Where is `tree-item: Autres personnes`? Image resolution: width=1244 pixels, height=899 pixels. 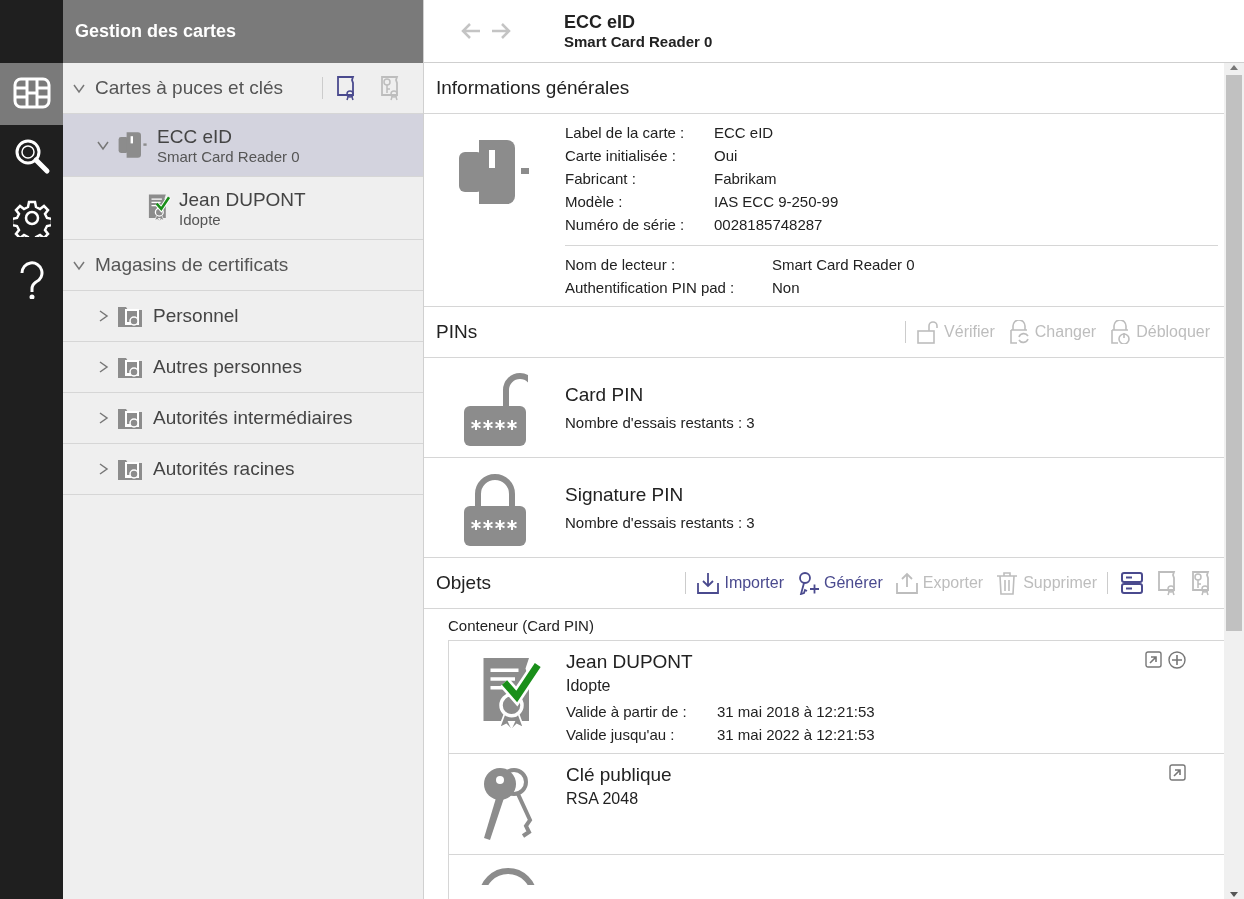
tree-item: Autres personnes is located at coordinates (243, 367).